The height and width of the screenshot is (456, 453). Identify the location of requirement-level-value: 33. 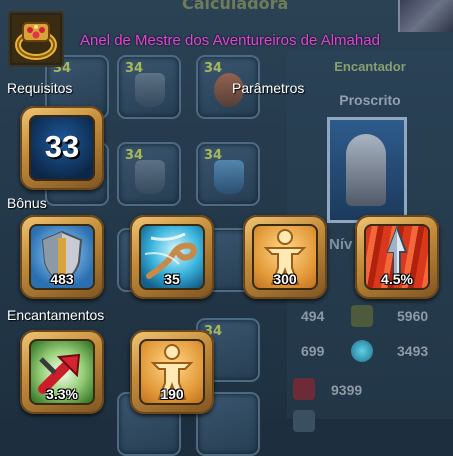
(62, 146).